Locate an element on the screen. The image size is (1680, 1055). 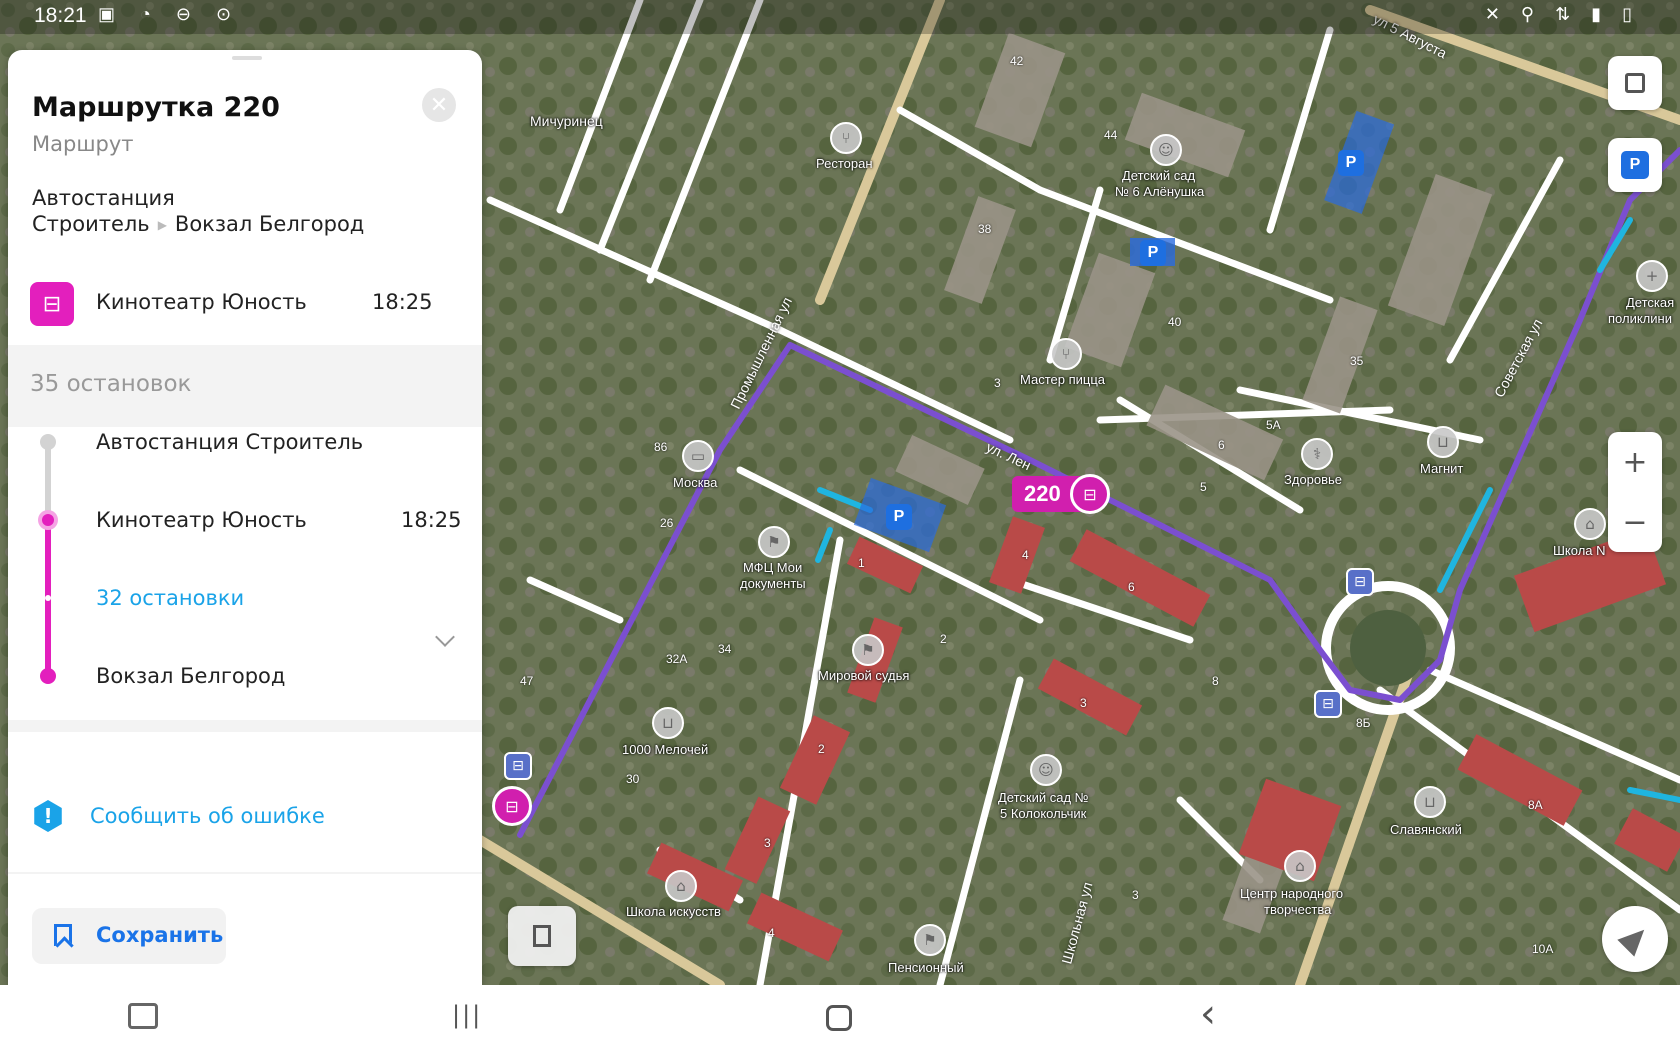
pharmacy-icon: ⚕ is located at coordinates (1317, 454).